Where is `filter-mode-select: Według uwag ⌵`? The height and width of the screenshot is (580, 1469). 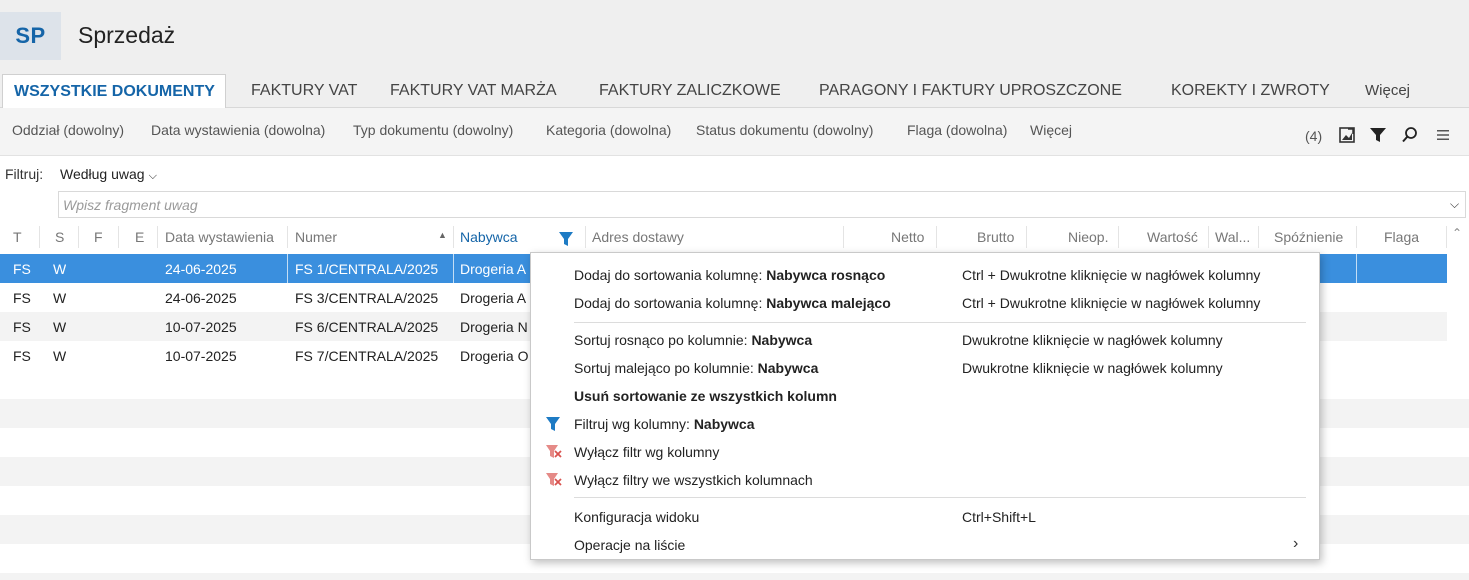 filter-mode-select: Według uwag ⌵ is located at coordinates (108, 174).